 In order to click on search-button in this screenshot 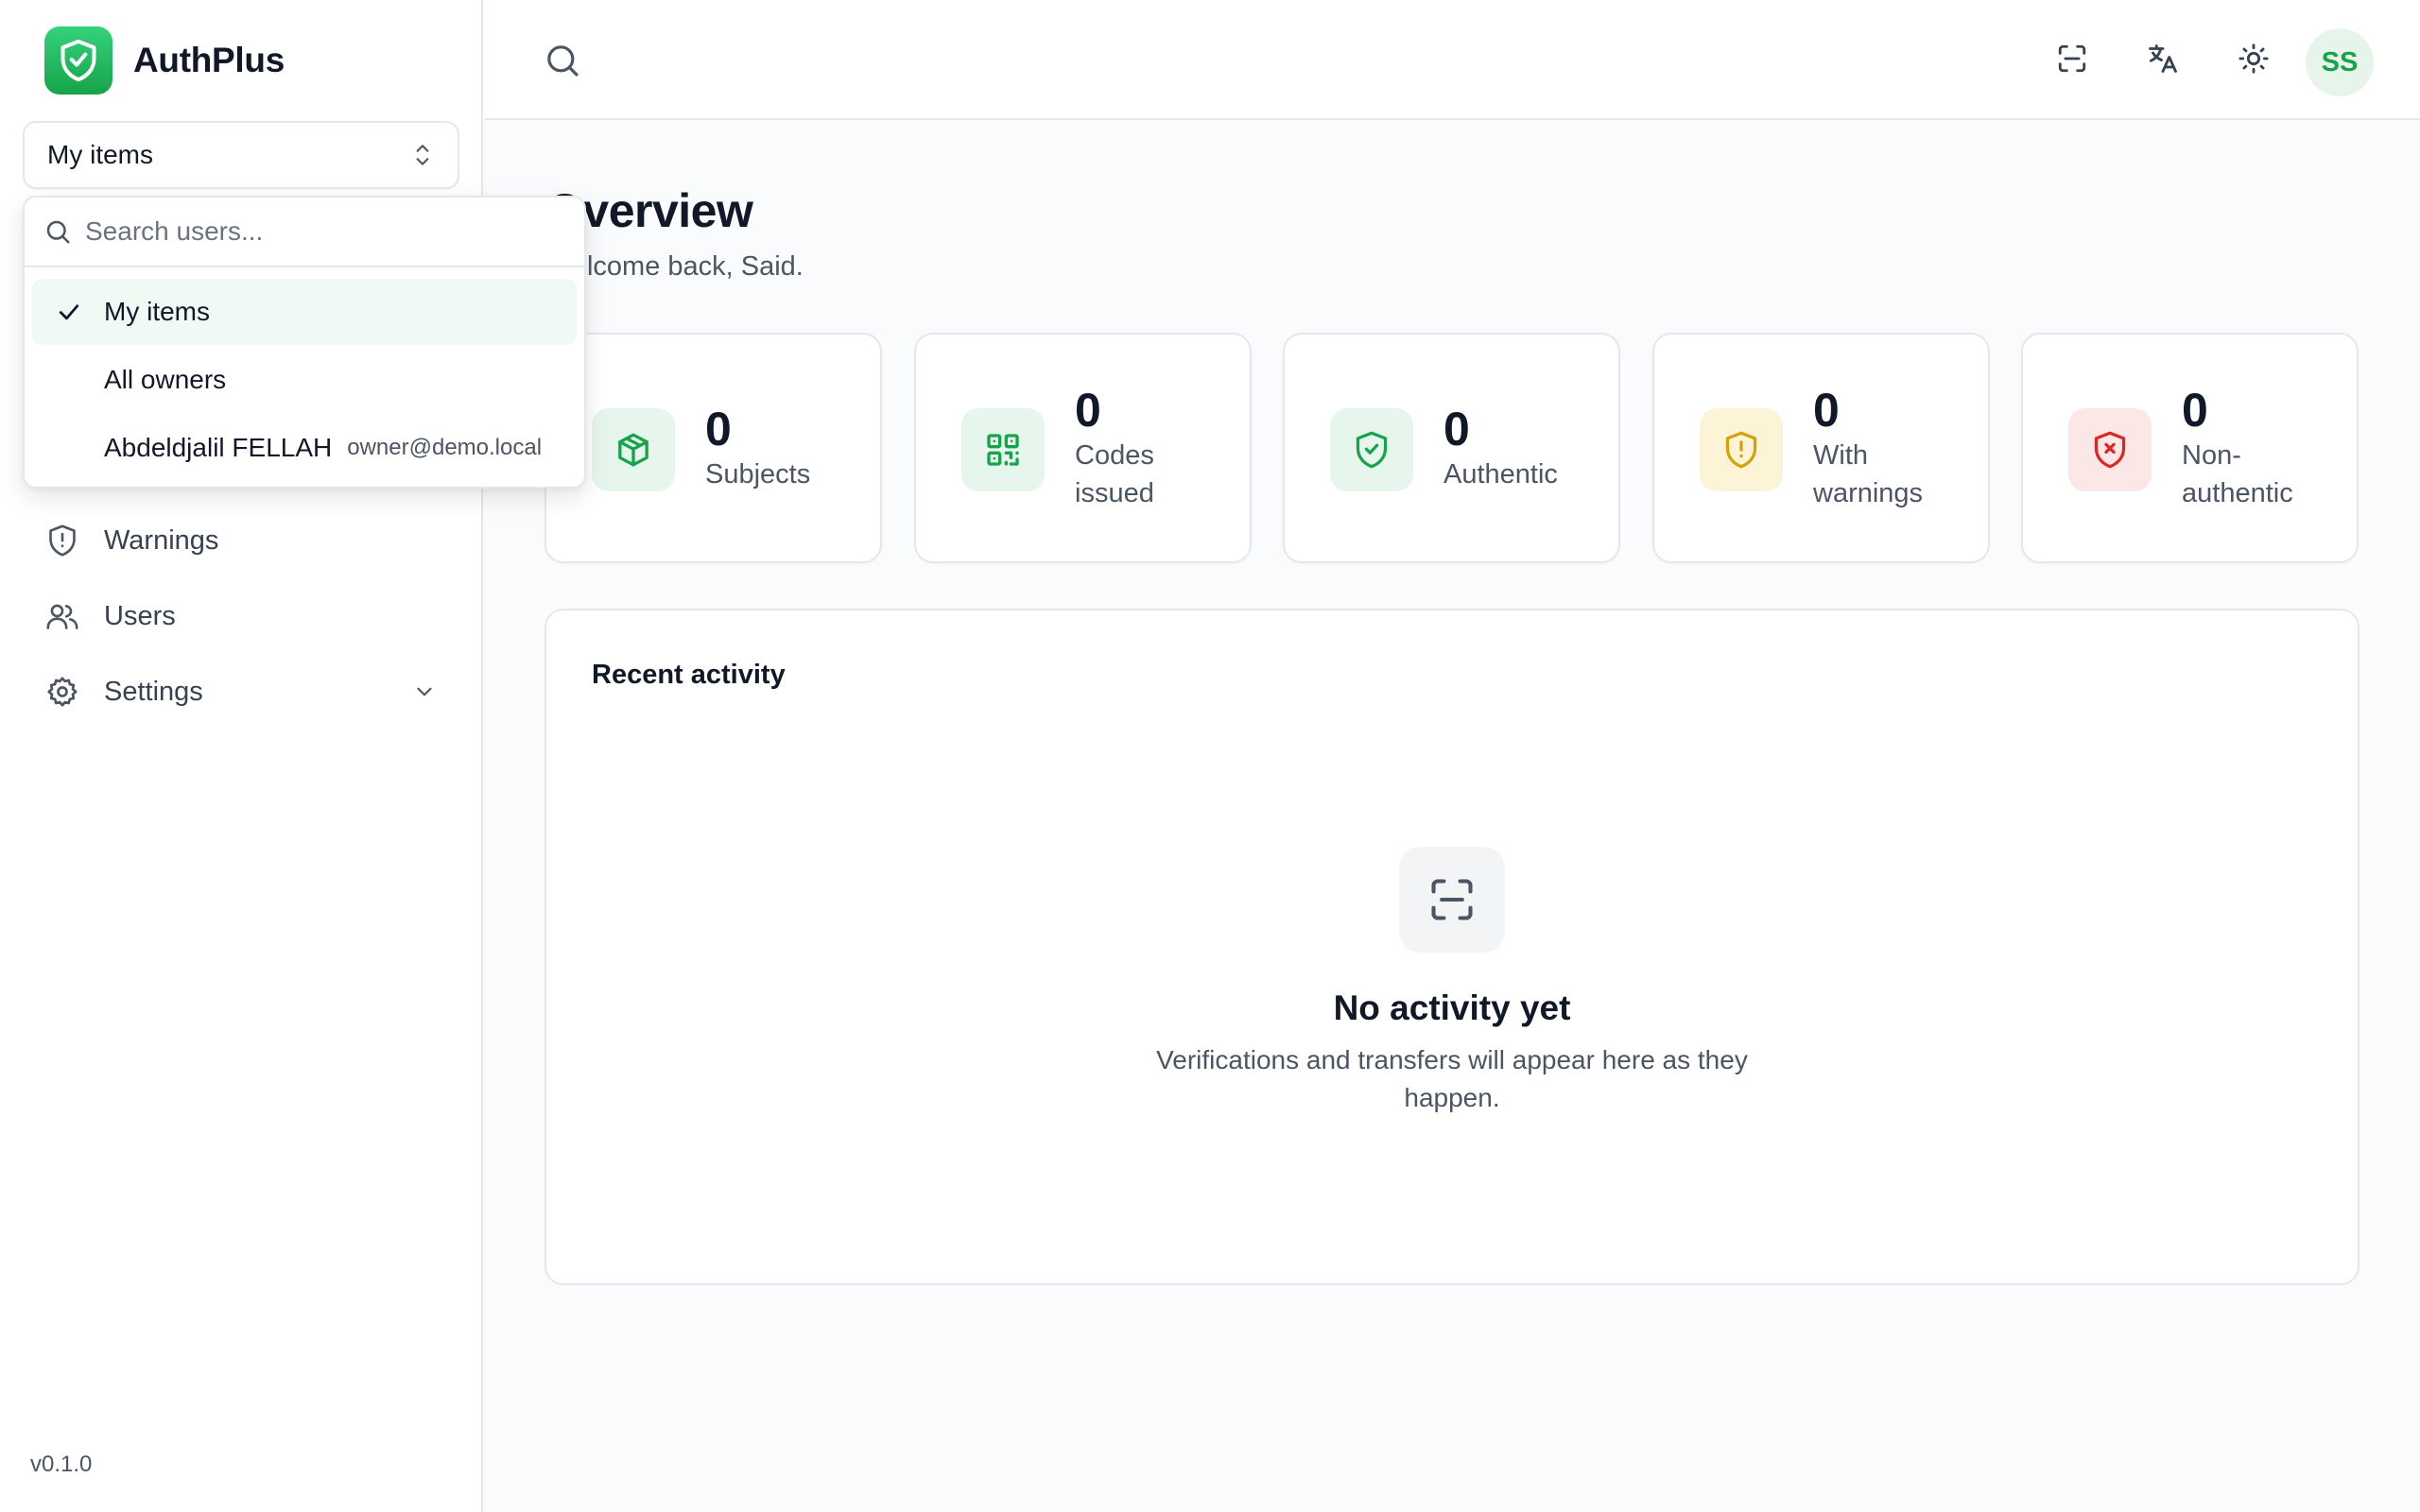, I will do `click(562, 60)`.